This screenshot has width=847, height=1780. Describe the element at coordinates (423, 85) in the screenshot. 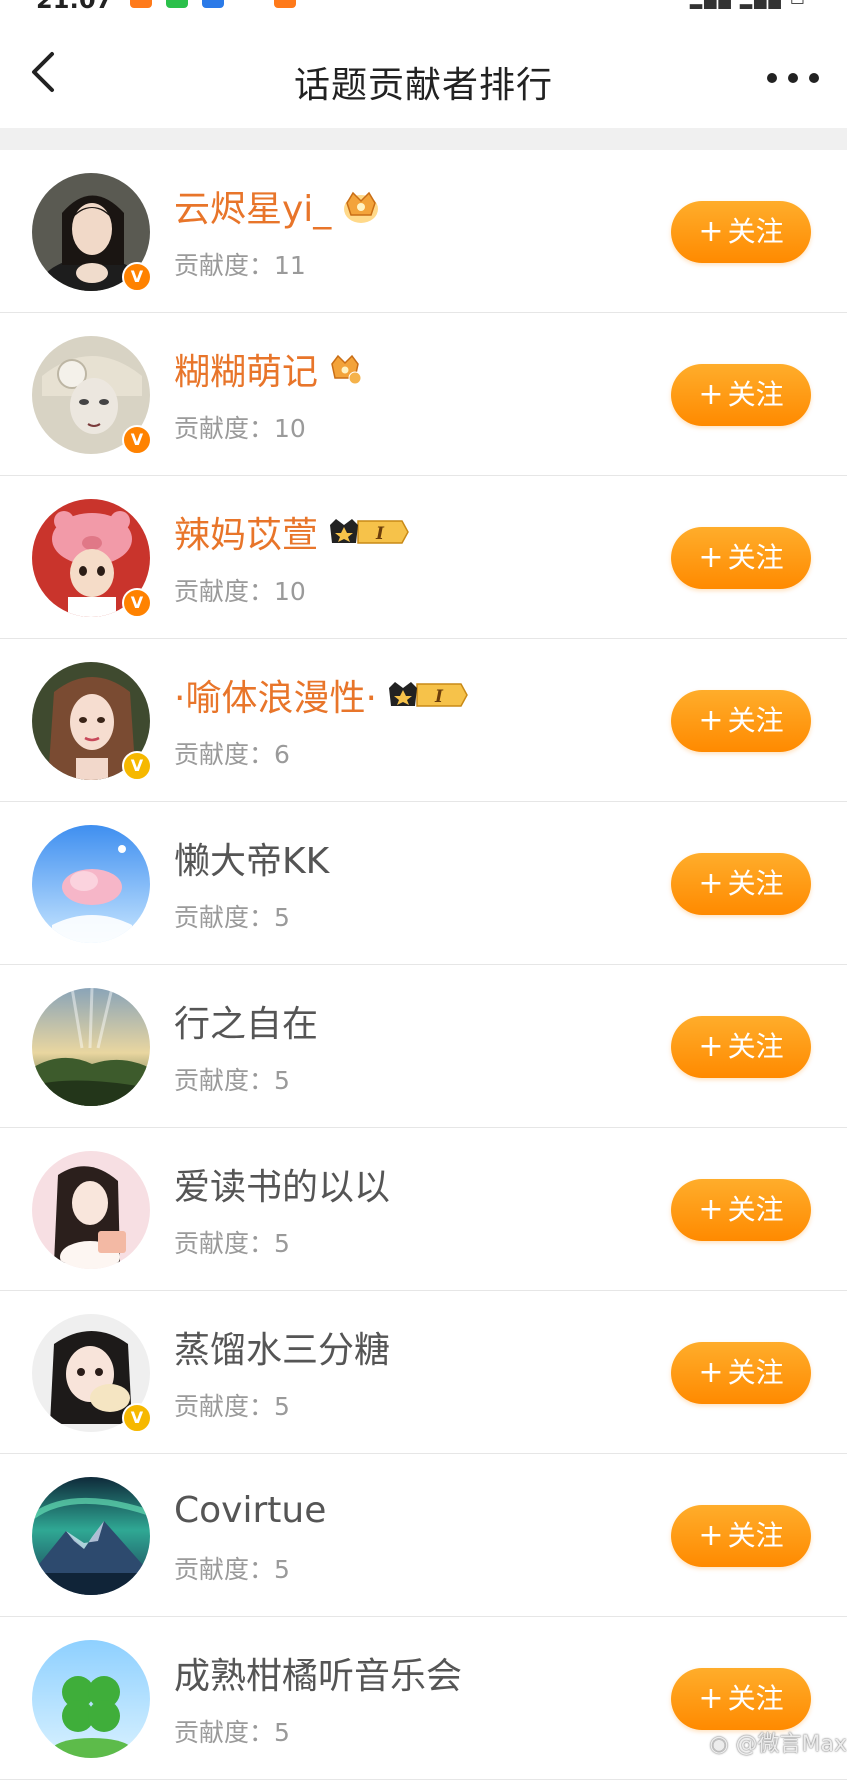

I see `page-title: 话题贡献者排行` at that location.